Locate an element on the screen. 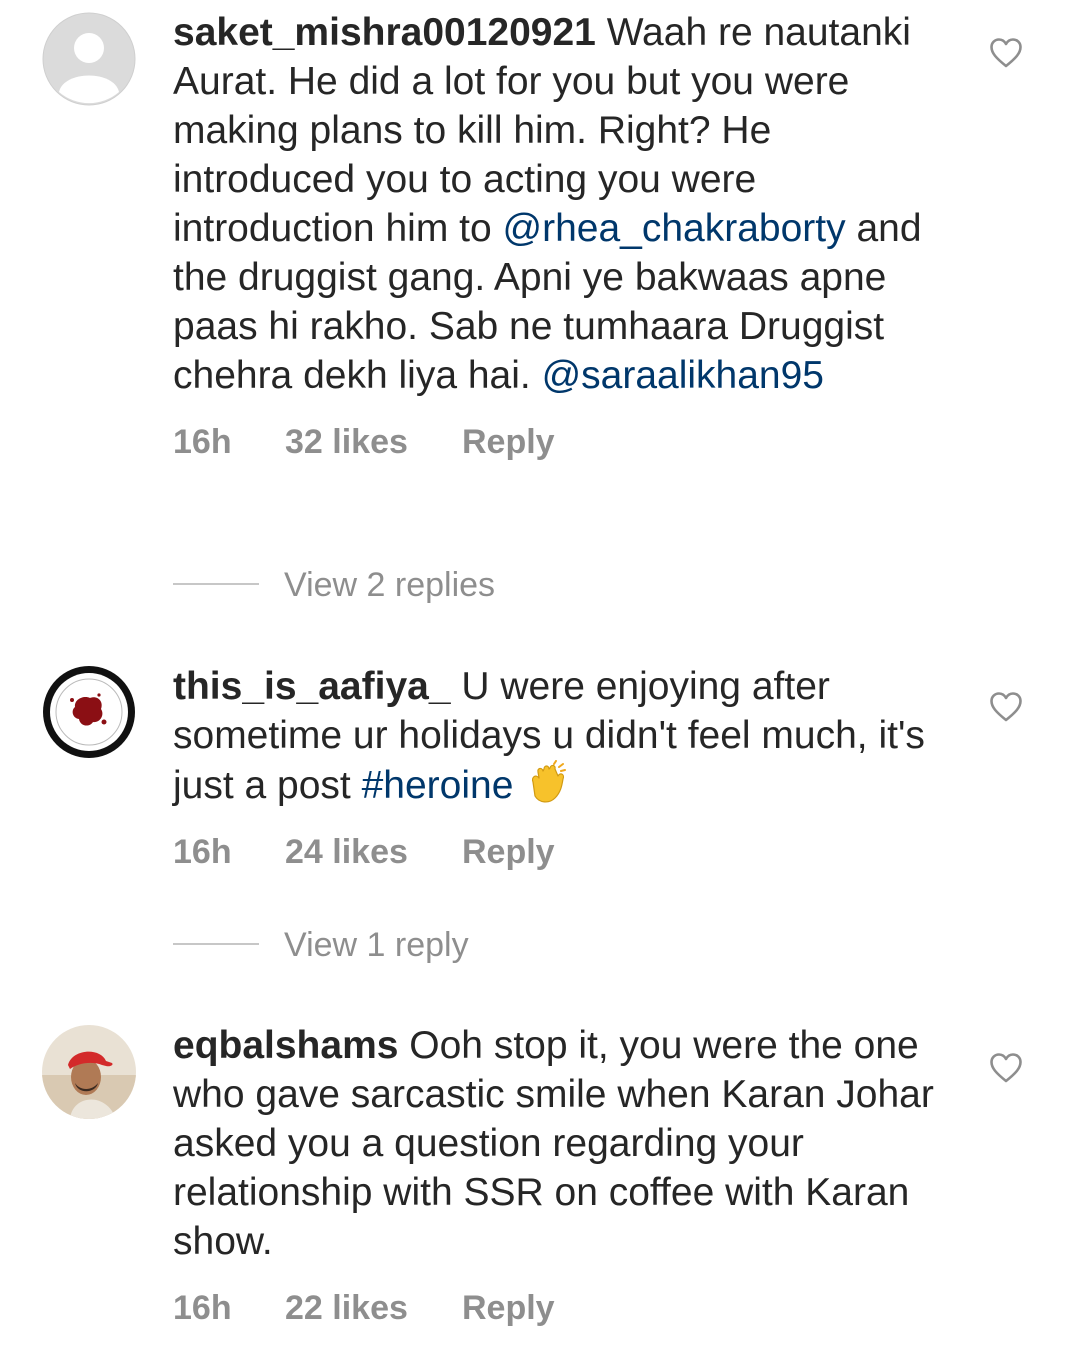 The width and height of the screenshot is (1080, 1355). hashtag-link: #heroine is located at coordinates (438, 785).